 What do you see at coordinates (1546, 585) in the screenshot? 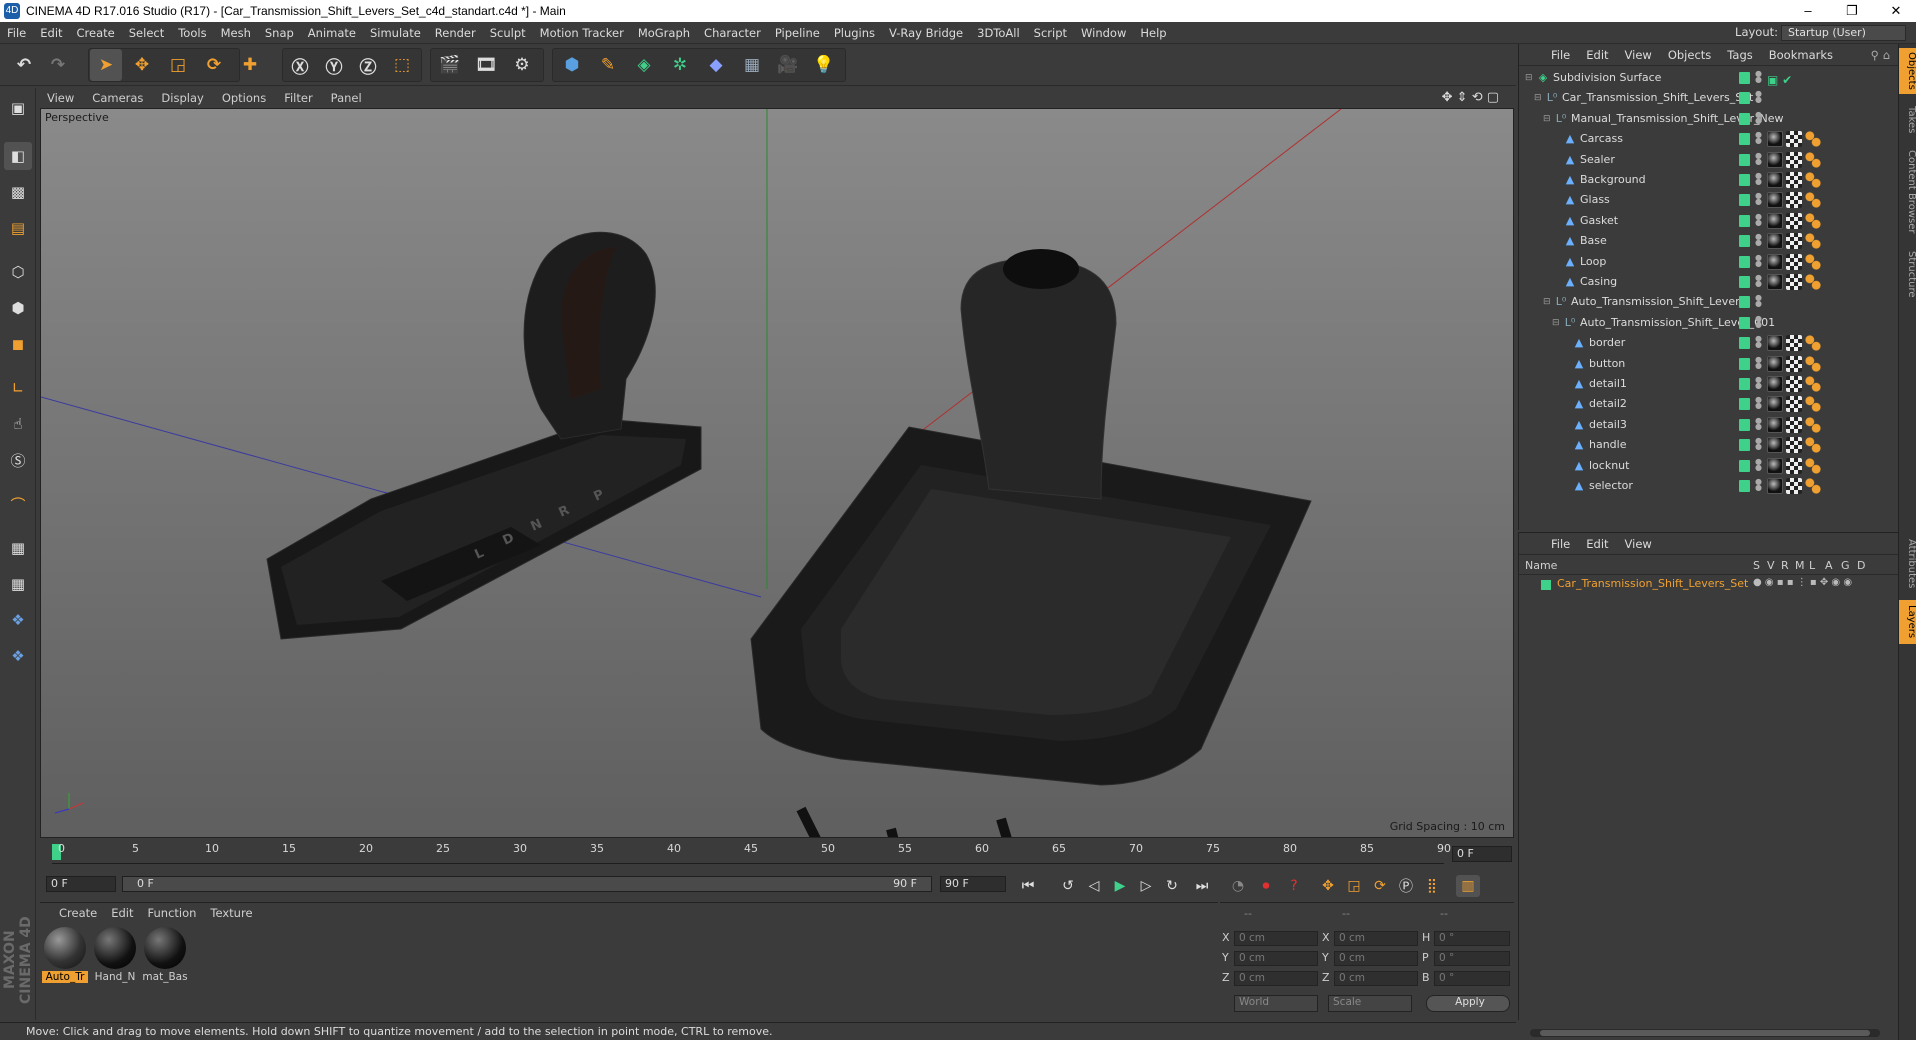
I see `layer-color-swatch` at bounding box center [1546, 585].